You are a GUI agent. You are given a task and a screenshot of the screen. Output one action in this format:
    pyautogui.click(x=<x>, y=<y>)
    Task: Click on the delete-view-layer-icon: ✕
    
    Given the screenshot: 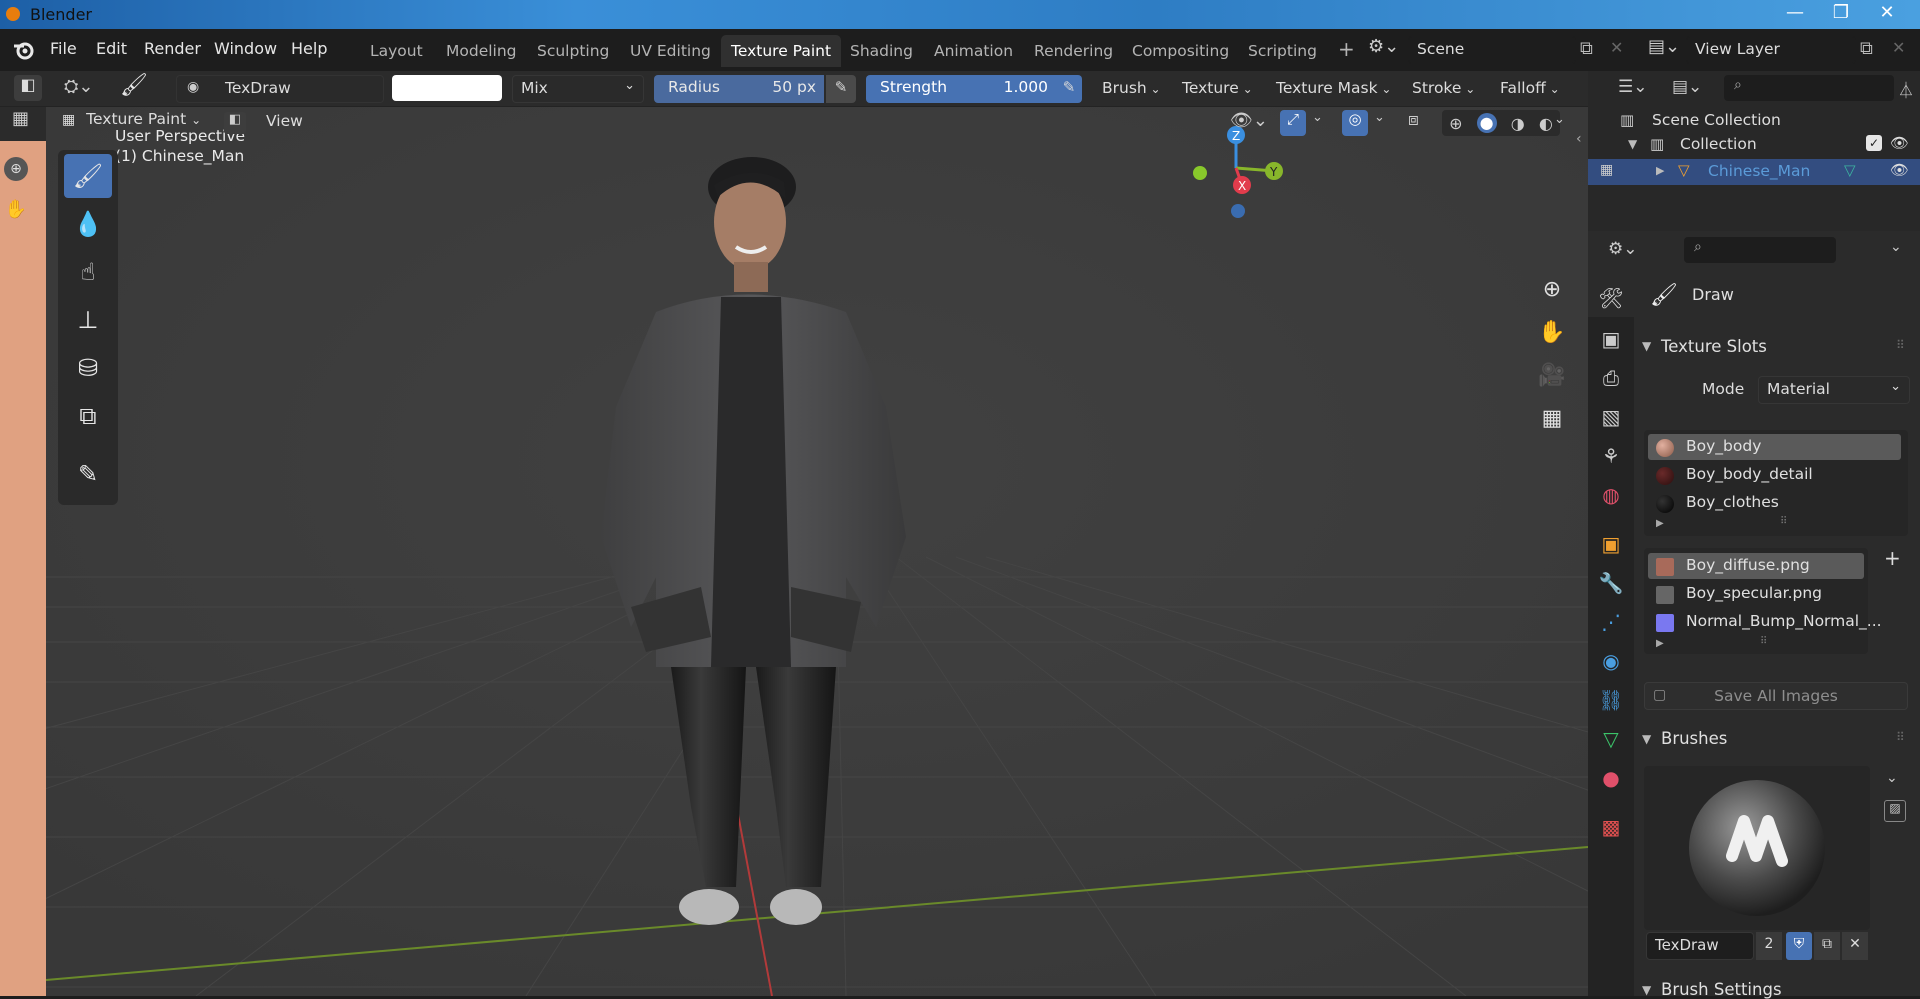 What is the action you would take?
    pyautogui.click(x=1898, y=47)
    